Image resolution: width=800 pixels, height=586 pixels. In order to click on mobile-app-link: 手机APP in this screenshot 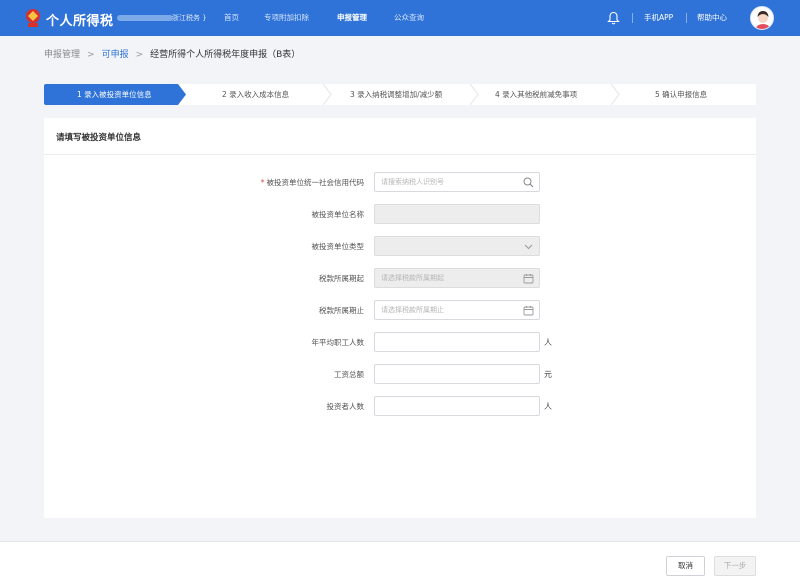, I will do `click(658, 17)`.